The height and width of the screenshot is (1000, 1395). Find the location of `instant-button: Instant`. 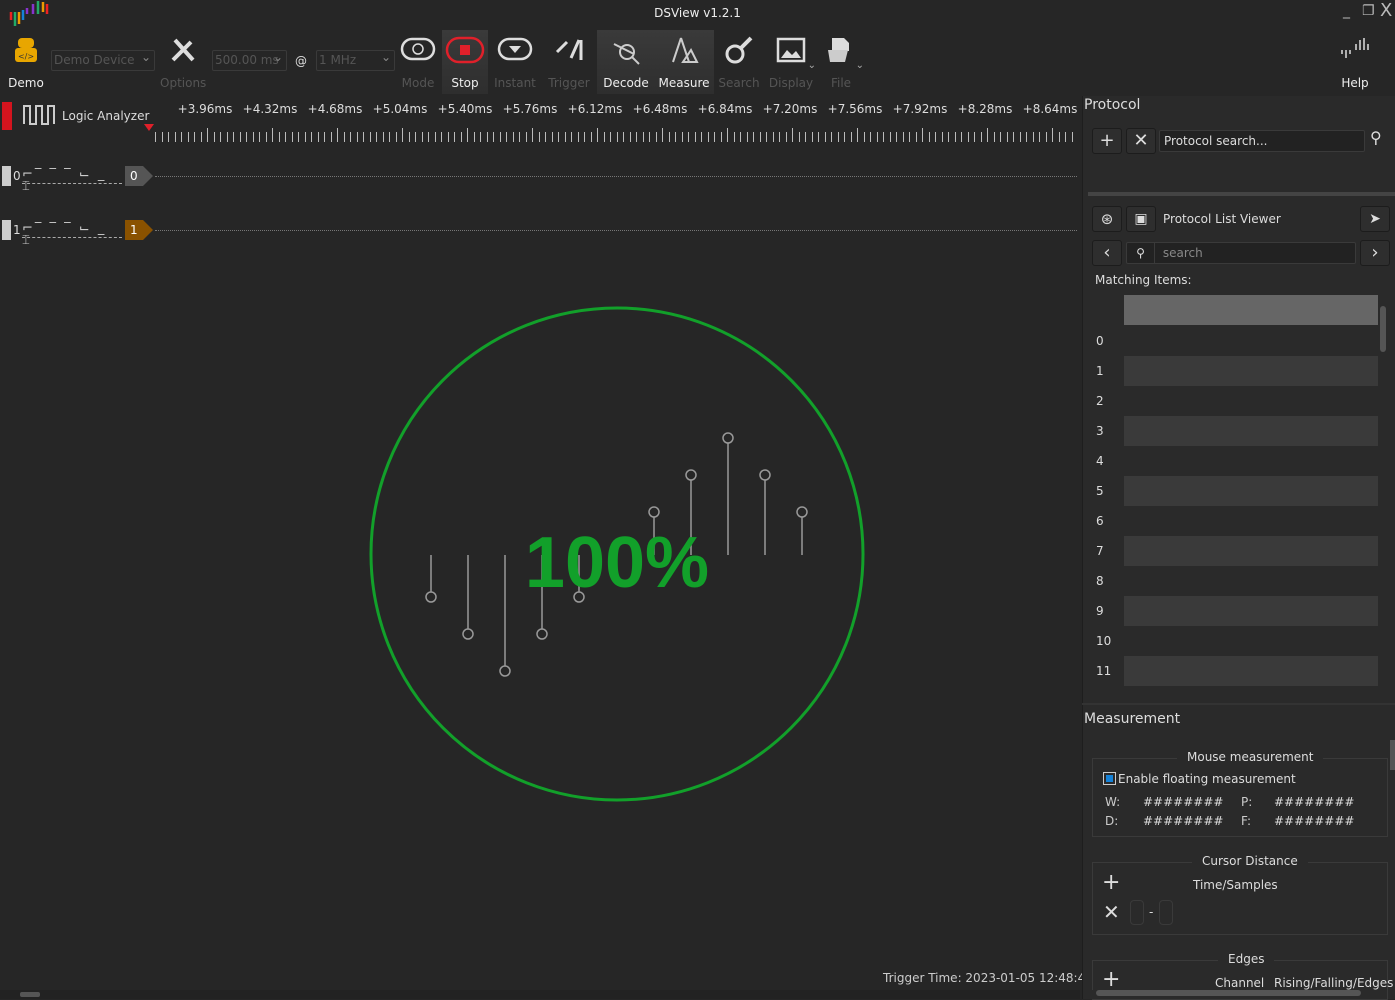

instant-button: Instant is located at coordinates (515, 62).